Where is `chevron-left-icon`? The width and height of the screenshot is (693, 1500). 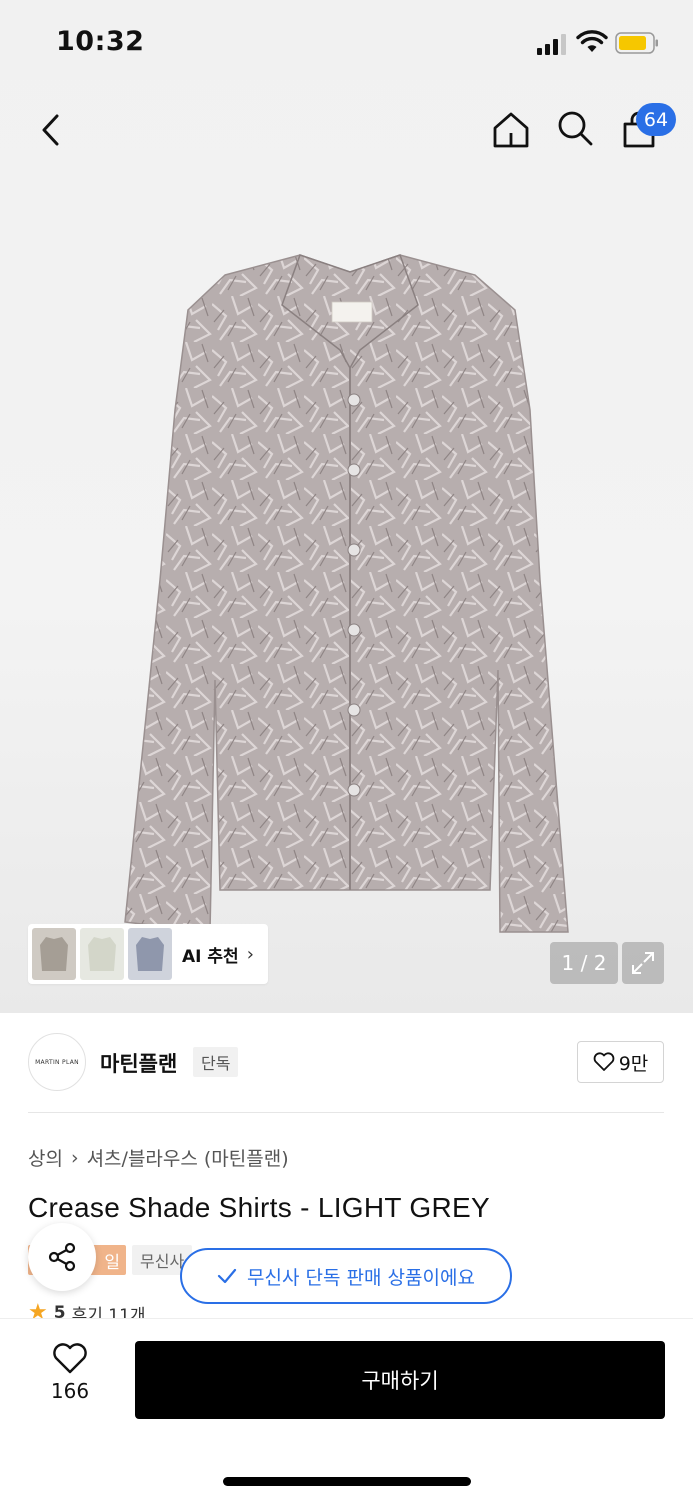
chevron-left-icon is located at coordinates (50, 130).